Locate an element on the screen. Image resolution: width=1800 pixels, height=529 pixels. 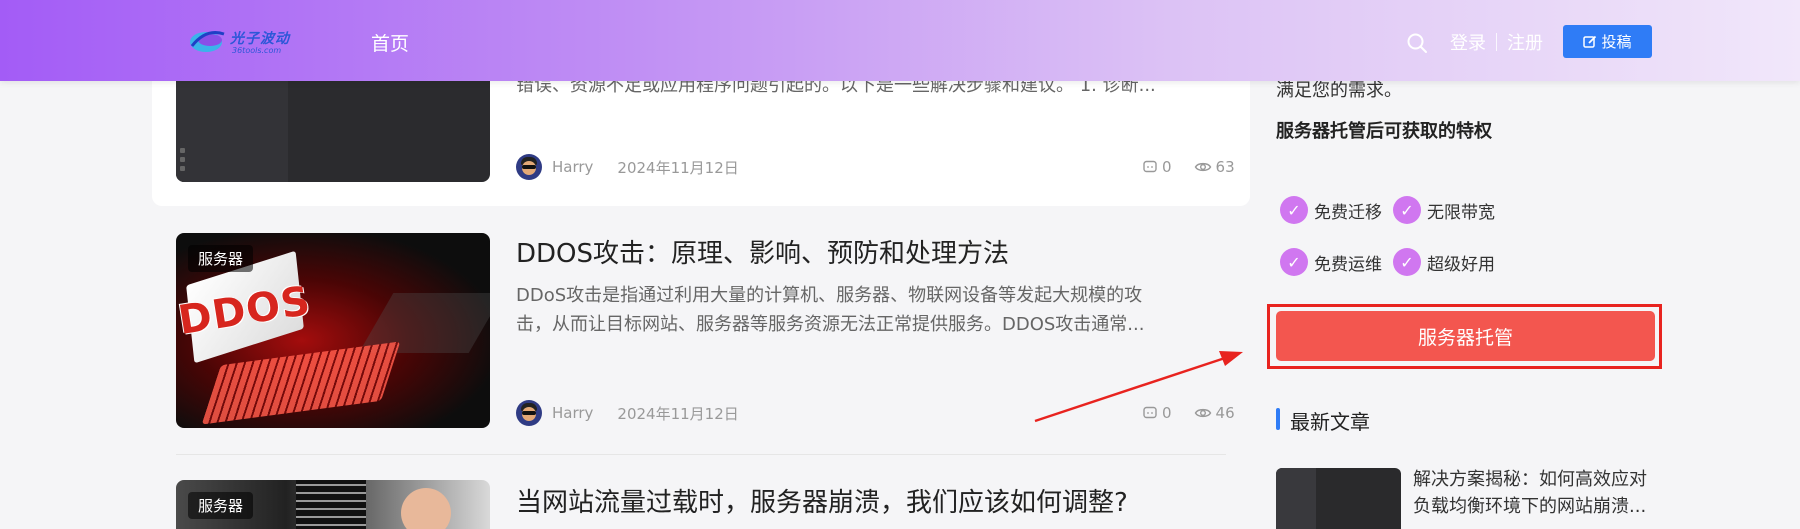
perk-item: ✓ 免费运维 is located at coordinates (1331, 262).